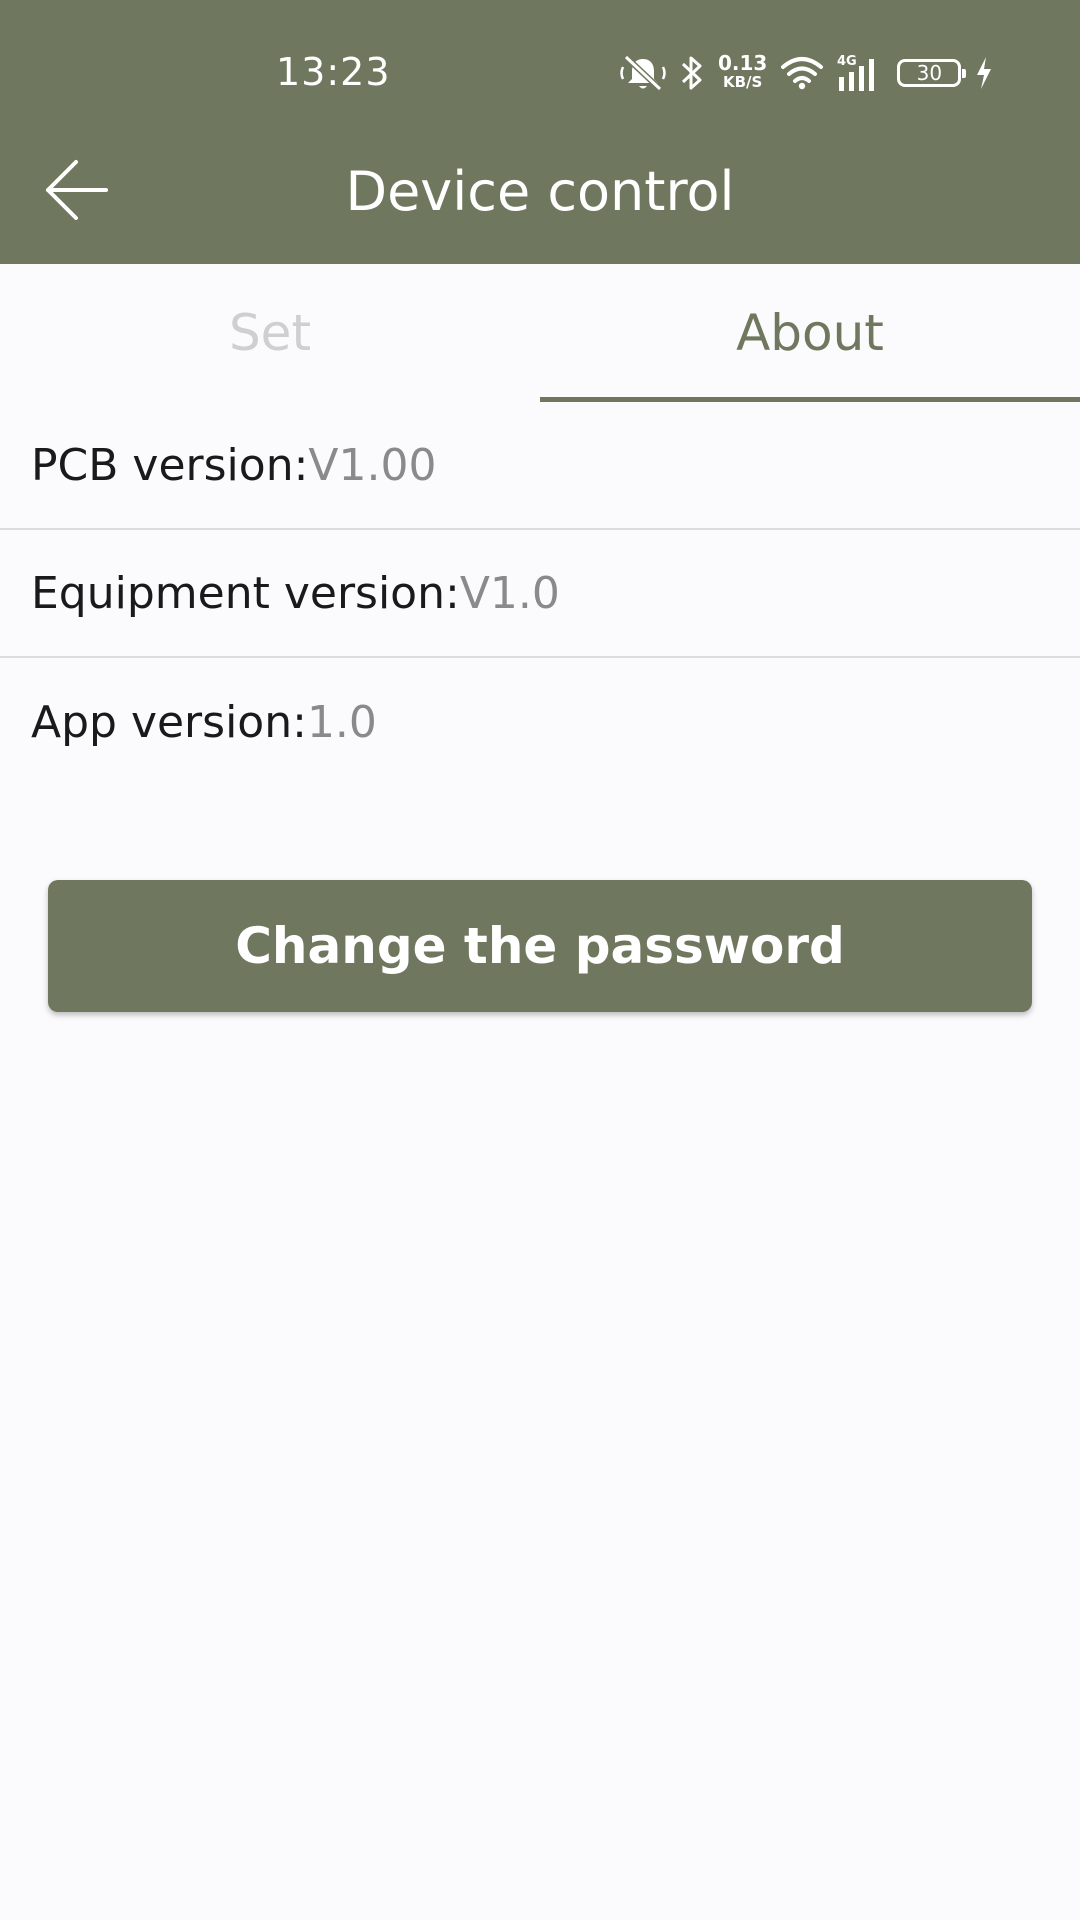 The width and height of the screenshot is (1080, 1920). What do you see at coordinates (333, 72) in the screenshot?
I see `status-time: 13:23` at bounding box center [333, 72].